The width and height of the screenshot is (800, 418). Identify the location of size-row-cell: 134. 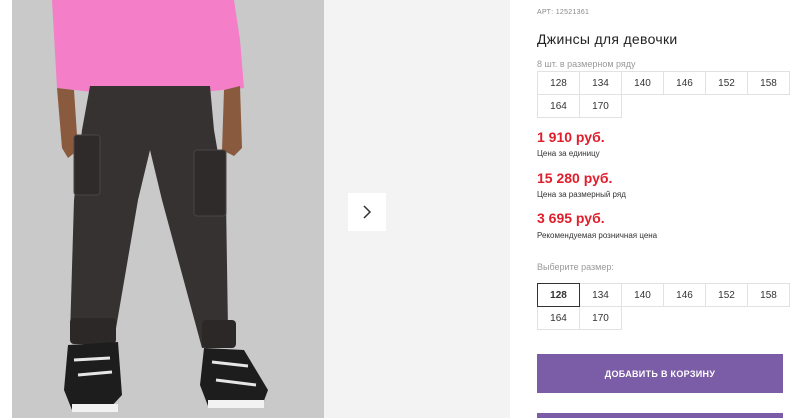
(600, 83).